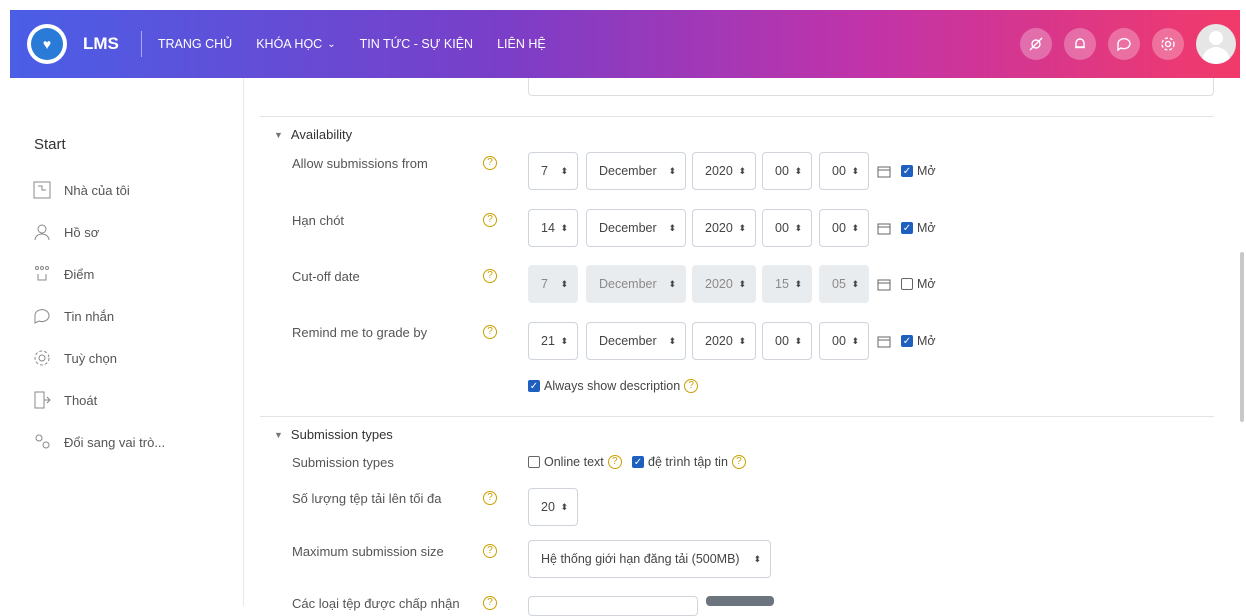  What do you see at coordinates (318, 220) in the screenshot?
I see `field-label: Hạn chót` at bounding box center [318, 220].